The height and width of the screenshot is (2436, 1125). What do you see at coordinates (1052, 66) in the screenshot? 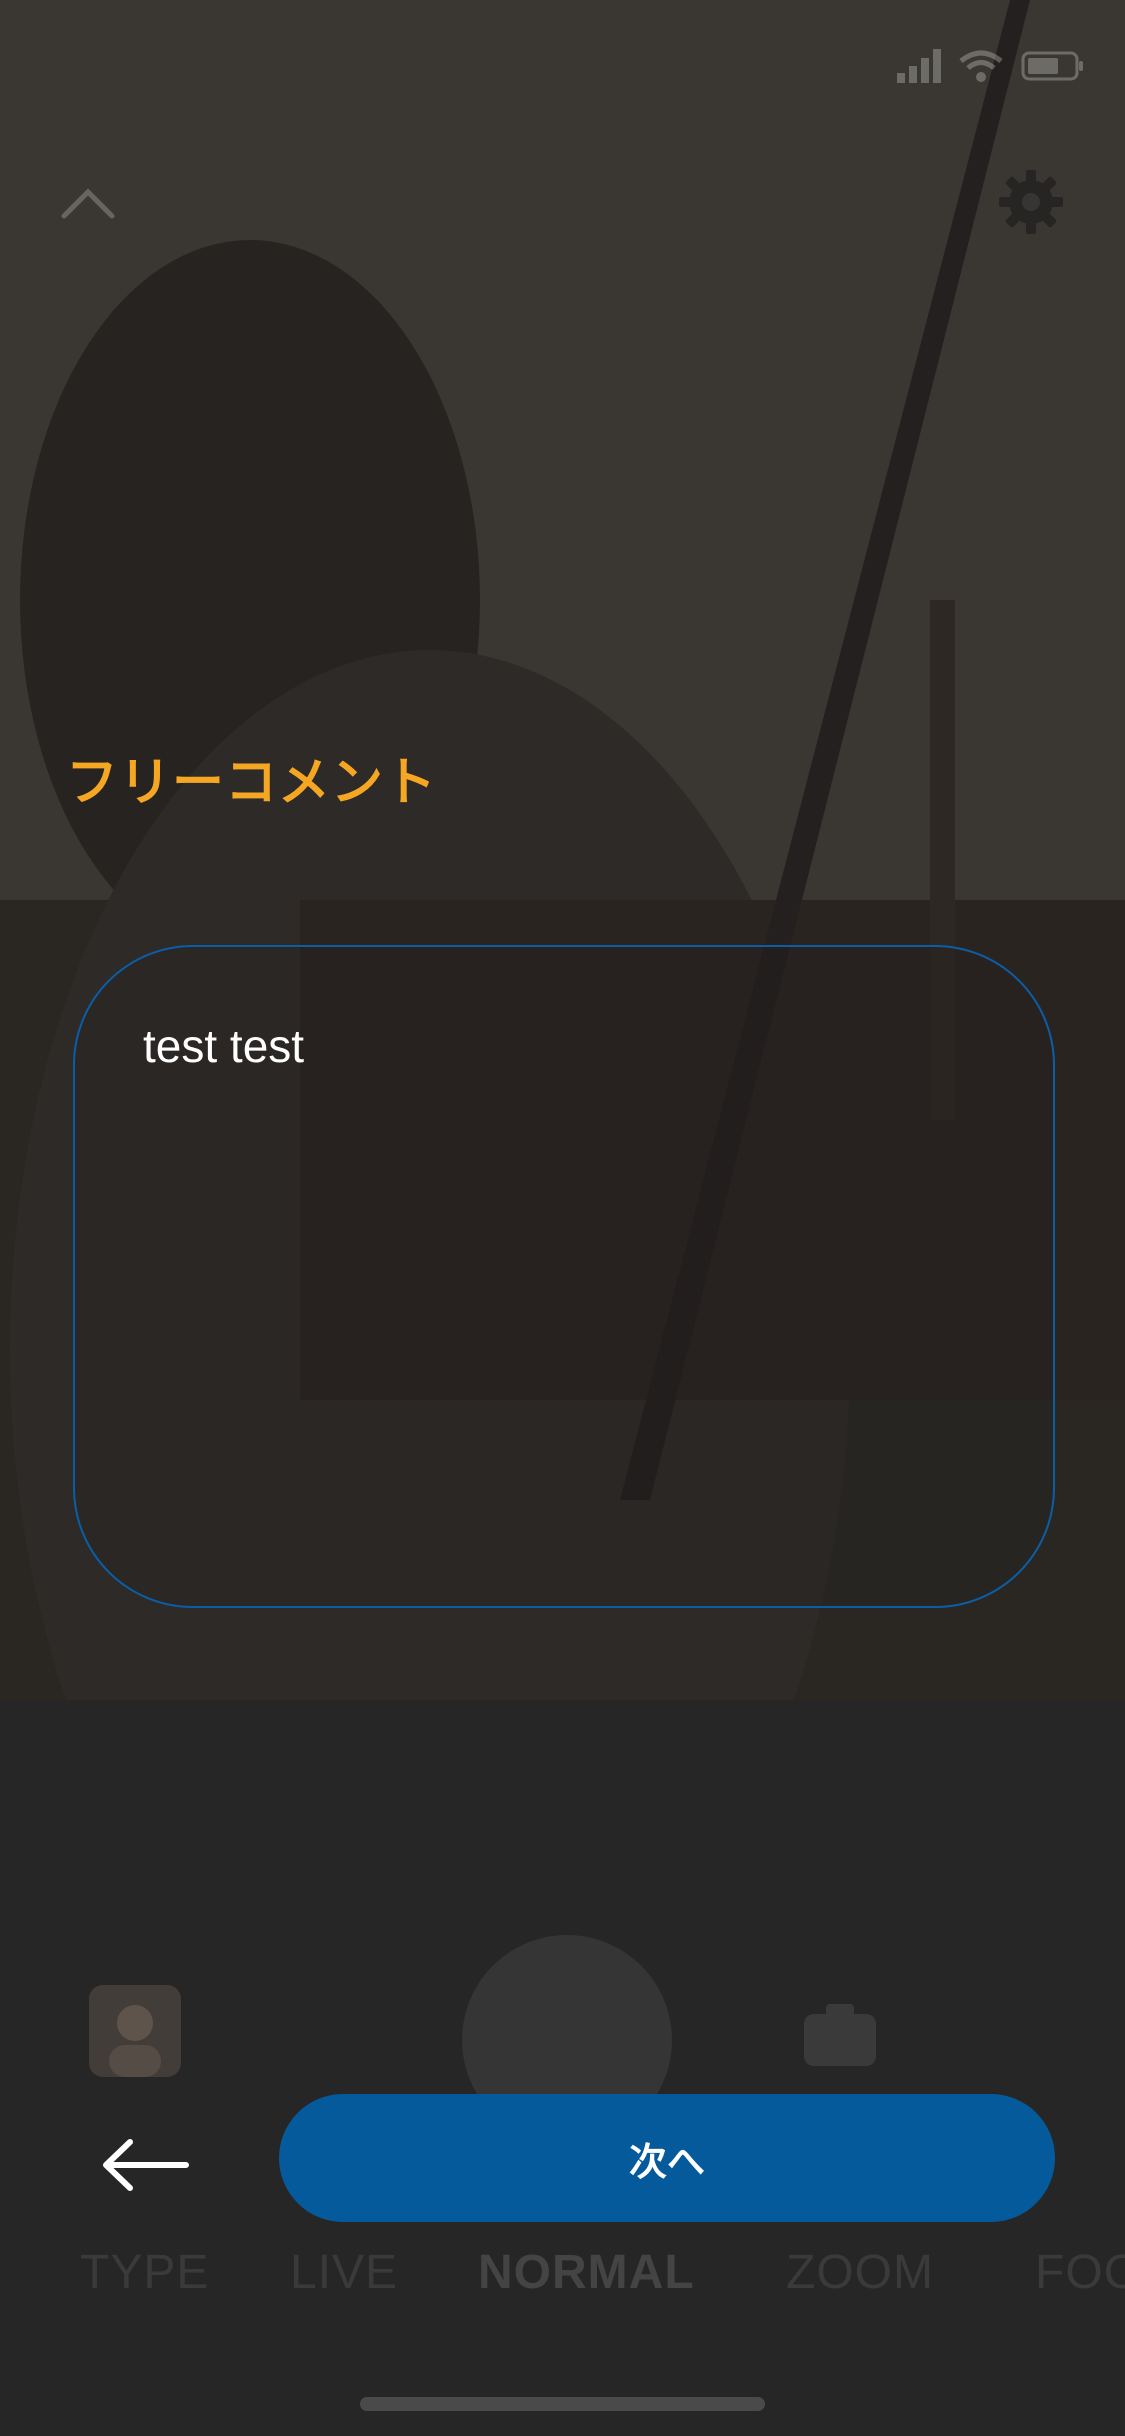
I see `battery-icon` at bounding box center [1052, 66].